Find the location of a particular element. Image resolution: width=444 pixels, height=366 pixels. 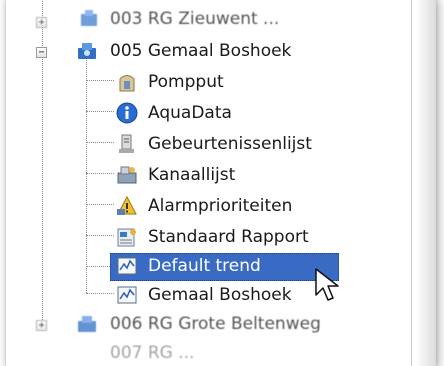

tree-item-006: + 006 RG Grote Beltenweg is located at coordinates (206, 324).